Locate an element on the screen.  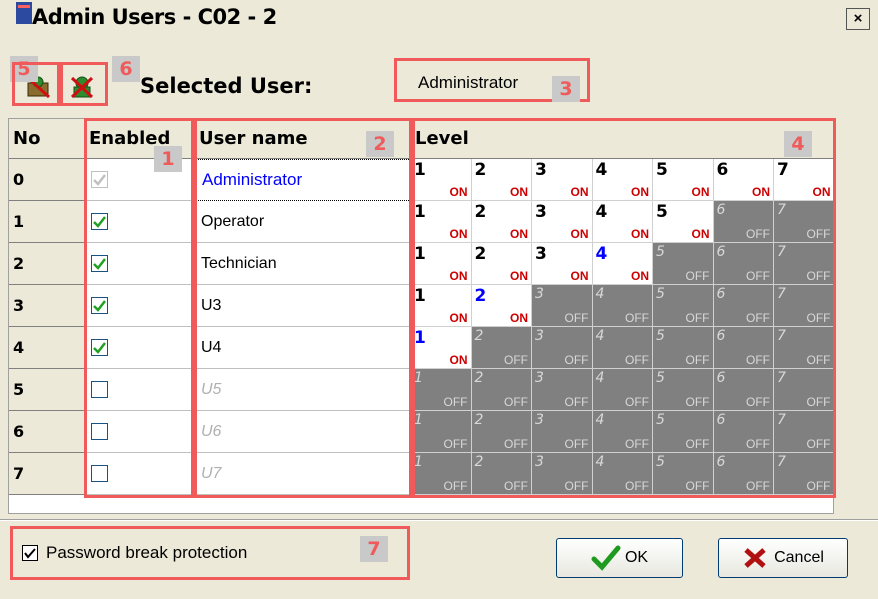
x-mark-icon is located at coordinates (755, 558).